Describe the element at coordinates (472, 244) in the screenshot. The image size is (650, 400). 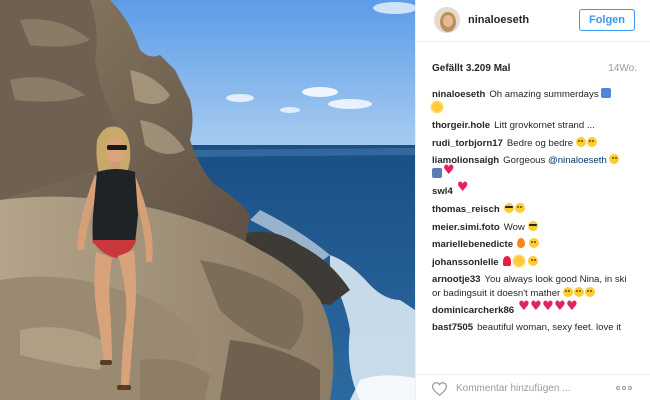
I see `comment-username: mariellebenedicte` at that location.